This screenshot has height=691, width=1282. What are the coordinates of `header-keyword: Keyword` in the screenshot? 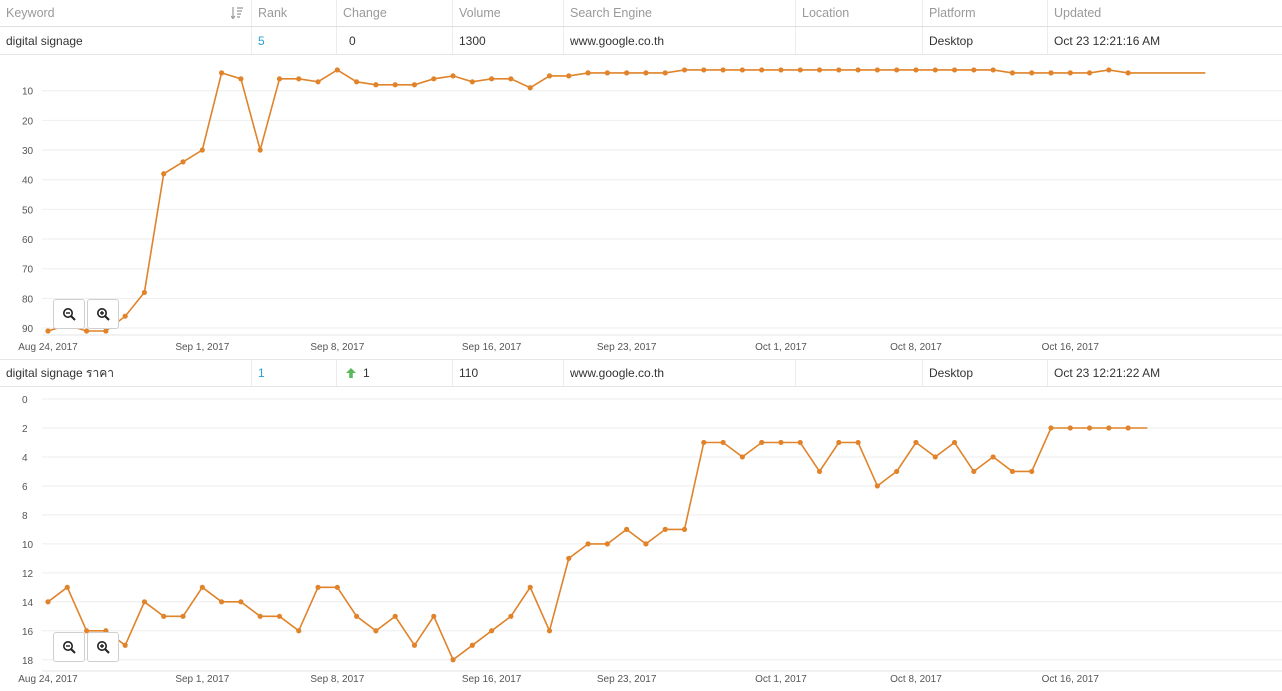 It's located at (126, 13).